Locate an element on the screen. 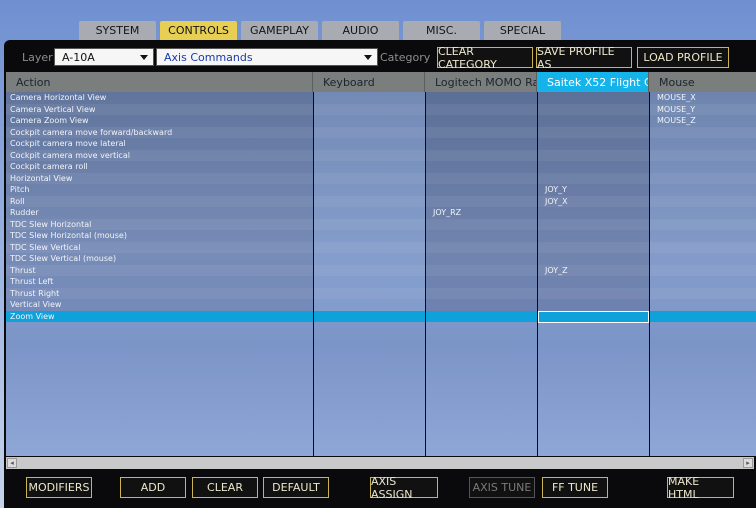 The width and height of the screenshot is (756, 508). table-row: Horizontal View is located at coordinates (381, 178).